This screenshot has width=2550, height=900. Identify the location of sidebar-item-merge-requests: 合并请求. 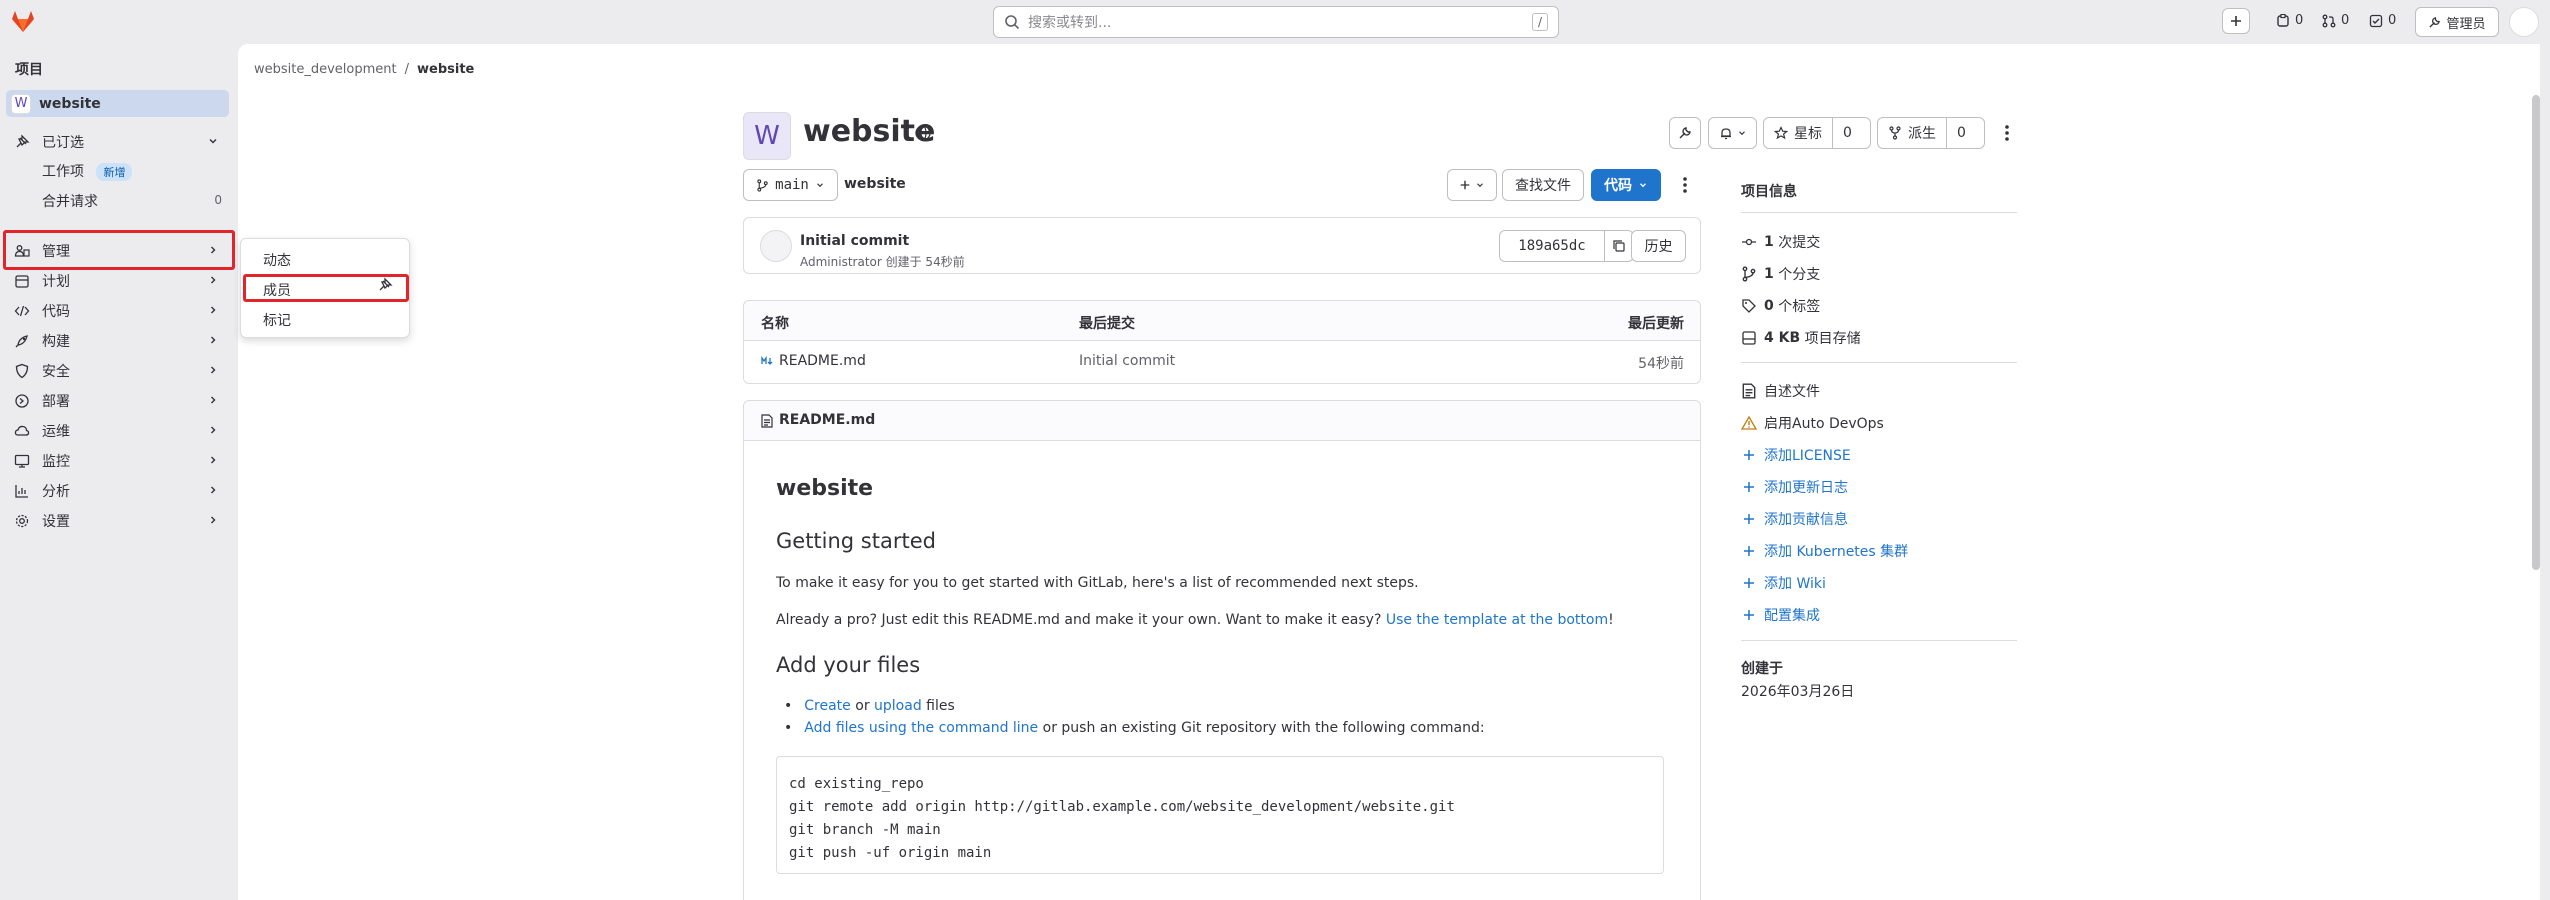
(70, 201).